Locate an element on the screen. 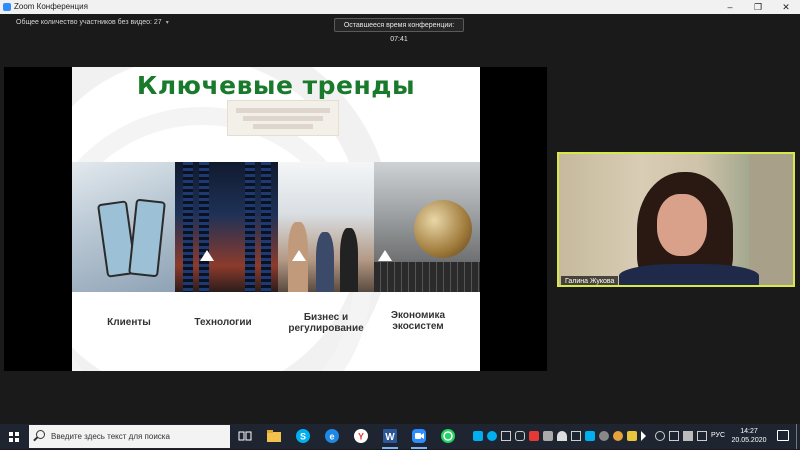 The height and width of the screenshot is (450, 800). label-ecosystem-line2: экосистем is located at coordinates (418, 326).